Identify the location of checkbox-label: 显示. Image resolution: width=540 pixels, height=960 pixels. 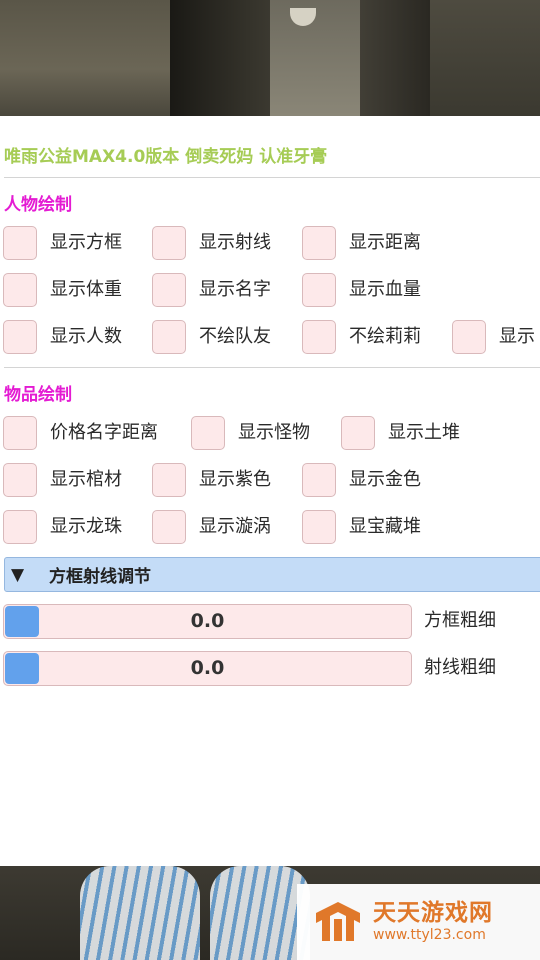
(517, 336).